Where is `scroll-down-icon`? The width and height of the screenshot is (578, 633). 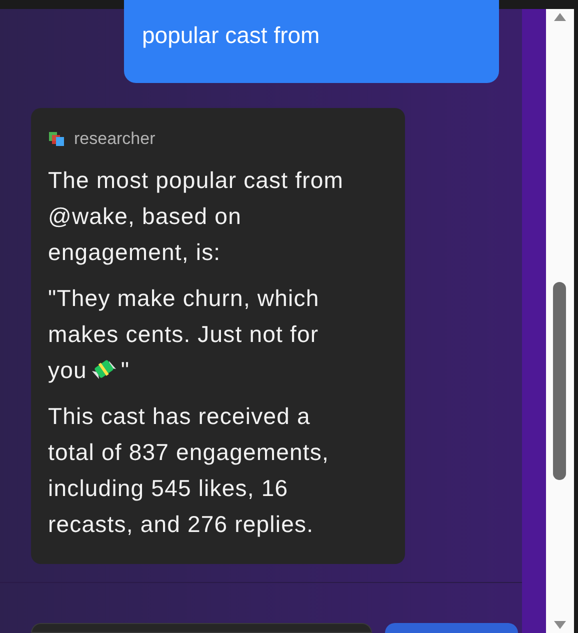 scroll-down-icon is located at coordinates (560, 625).